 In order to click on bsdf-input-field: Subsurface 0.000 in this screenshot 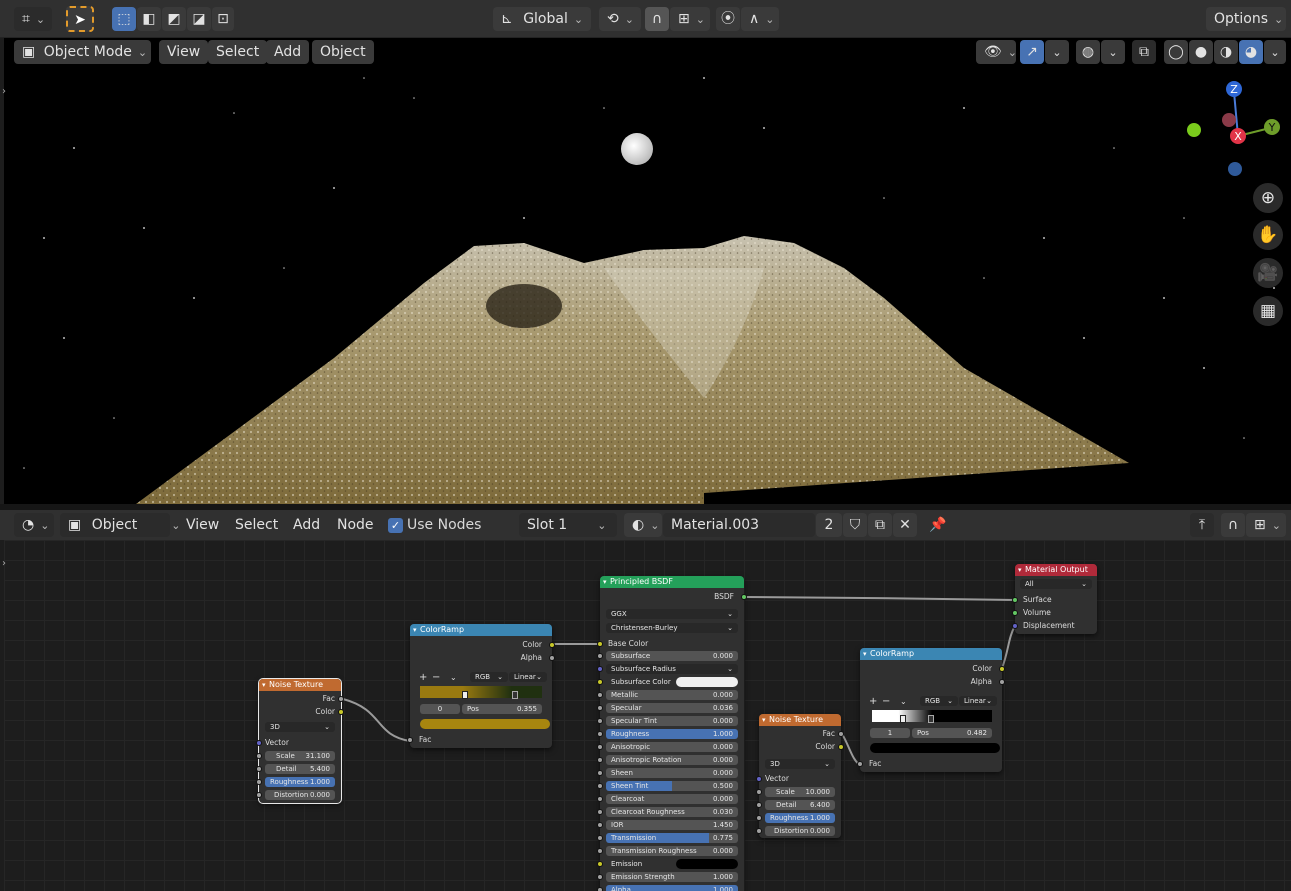, I will do `click(672, 656)`.